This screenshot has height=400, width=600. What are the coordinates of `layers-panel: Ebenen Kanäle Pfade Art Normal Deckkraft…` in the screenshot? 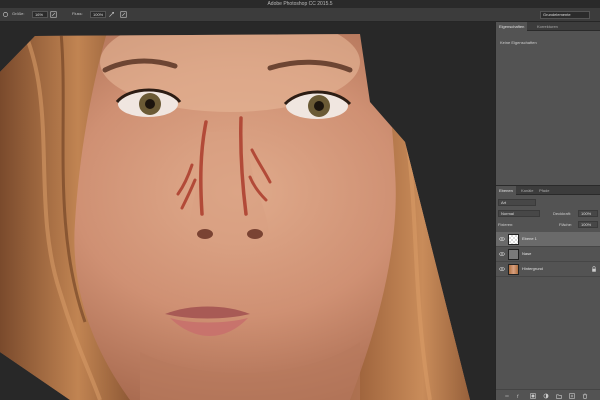 It's located at (548, 292).